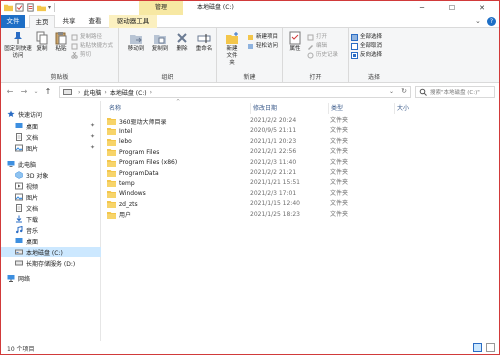  I want to click on nav-local-disk-c: 本地磁盘 (C:), so click(51, 252).